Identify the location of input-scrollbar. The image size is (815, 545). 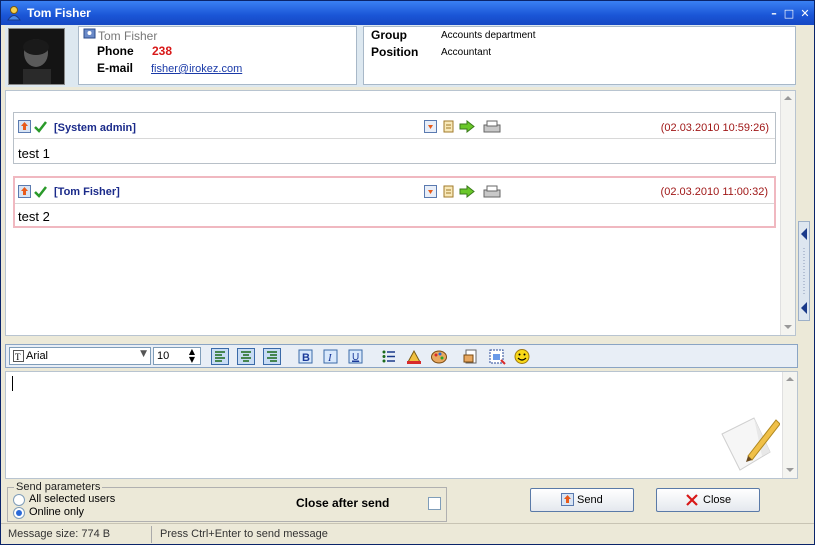
(789, 425).